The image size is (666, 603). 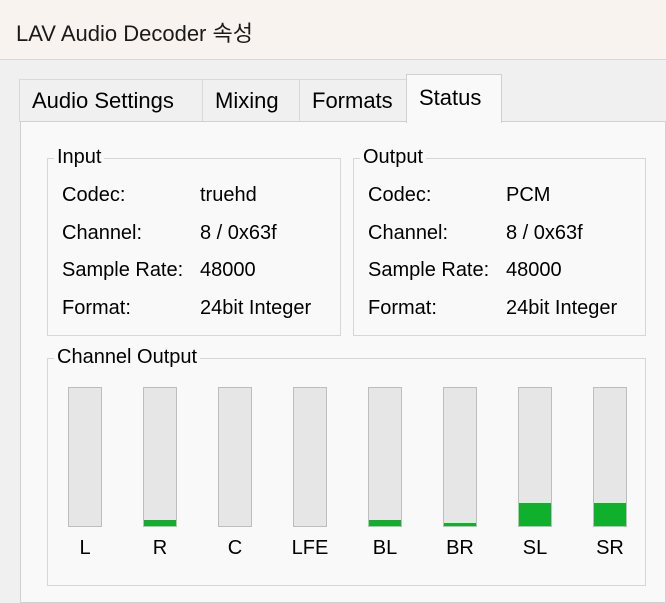 I want to click on tab-formats: Formats, so click(x=353, y=100).